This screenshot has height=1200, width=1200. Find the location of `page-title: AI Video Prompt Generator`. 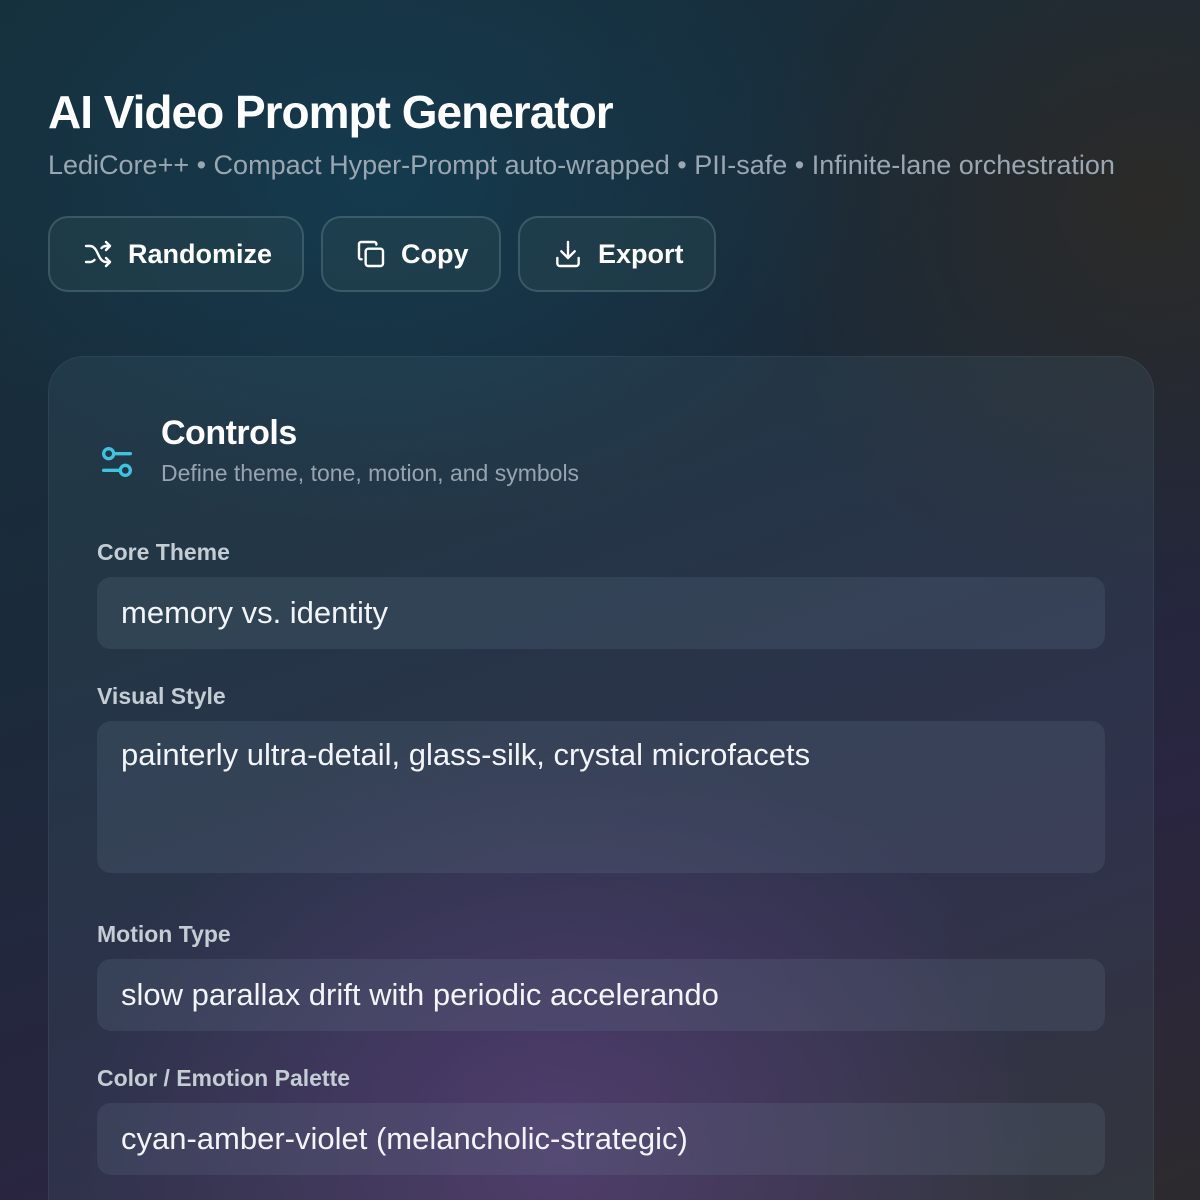

page-title: AI Video Prompt Generator is located at coordinates (331, 112).